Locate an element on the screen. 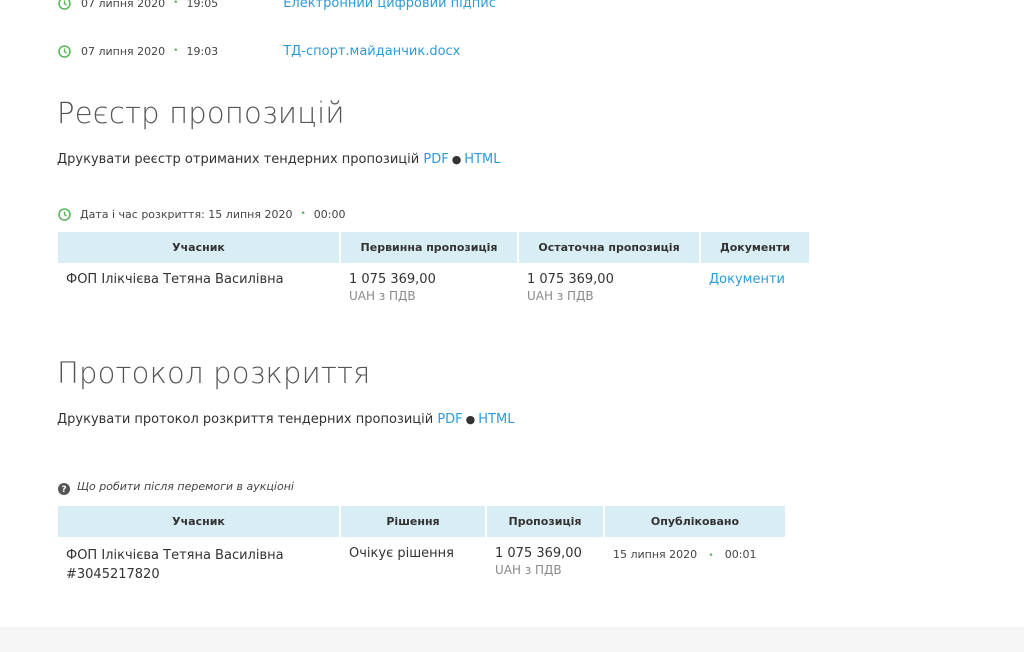 This screenshot has width=1024, height=652. documents-cell: Документи is located at coordinates (755, 283).